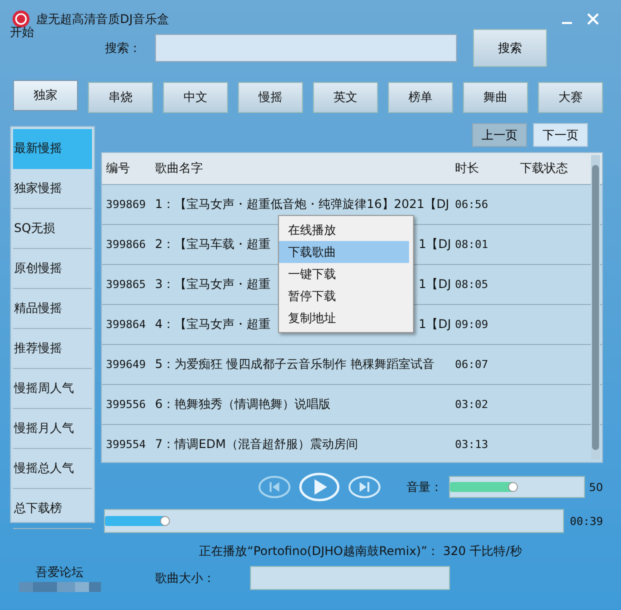  I want to click on table-cell: 7：情调EDM（混音超舒服）震动房间, so click(256, 444).